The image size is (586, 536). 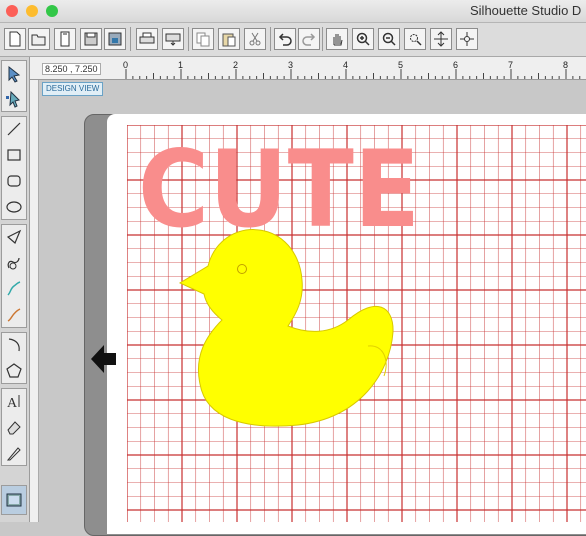 I want to click on zoom-out-icon, so click(x=389, y=39).